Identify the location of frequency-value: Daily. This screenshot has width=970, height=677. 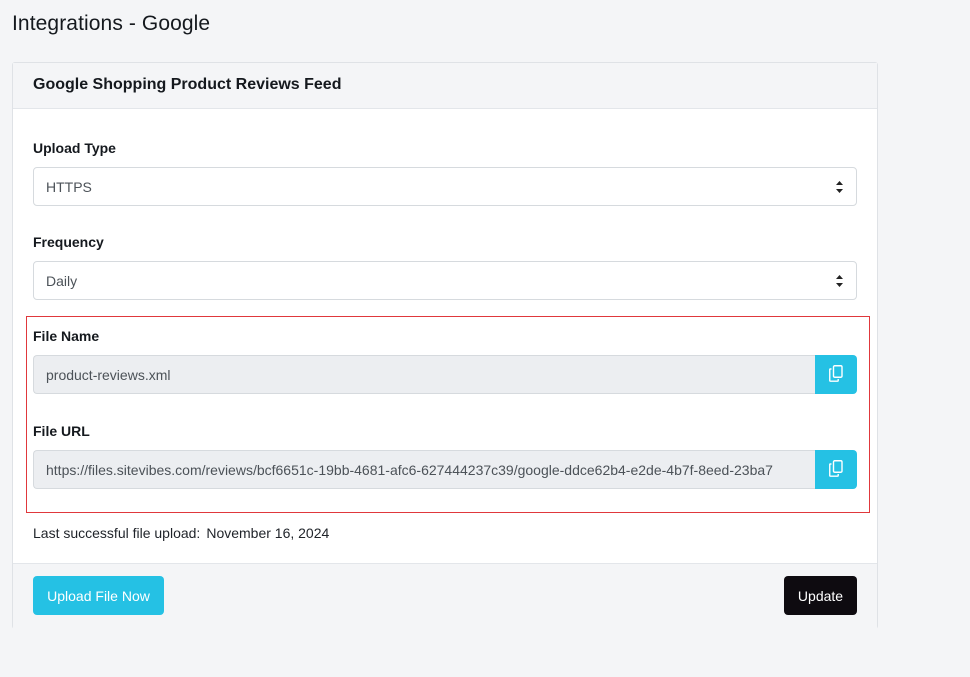
(62, 281).